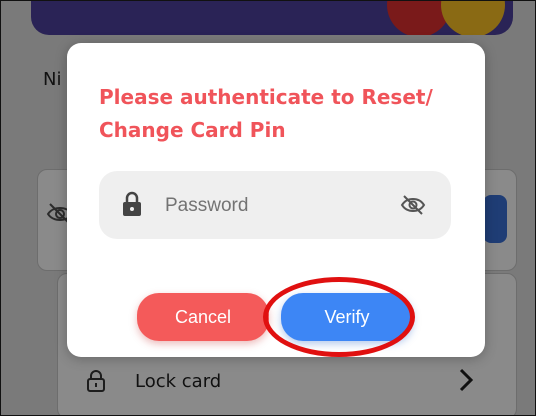 The image size is (536, 416). What do you see at coordinates (272, 18) in the screenshot?
I see `bank-card-visual` at bounding box center [272, 18].